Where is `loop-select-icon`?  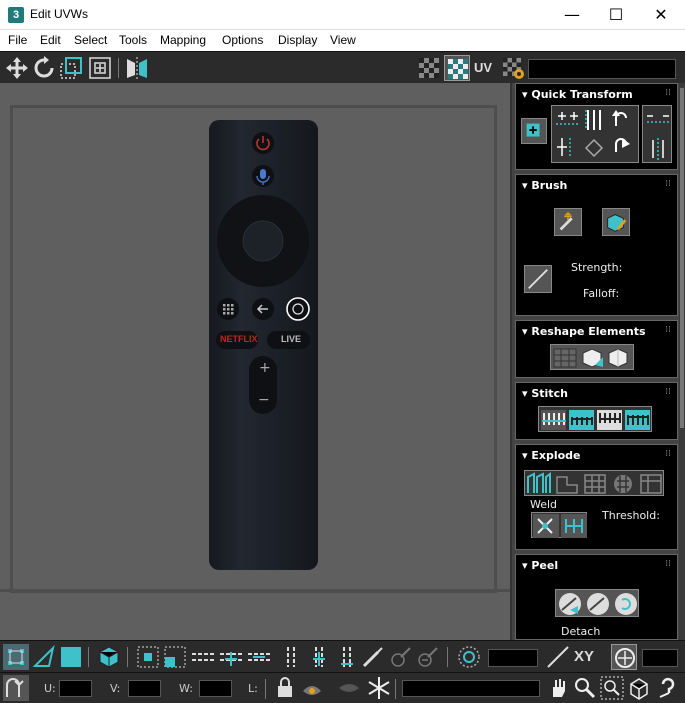 loop-select-icon is located at coordinates (203, 657).